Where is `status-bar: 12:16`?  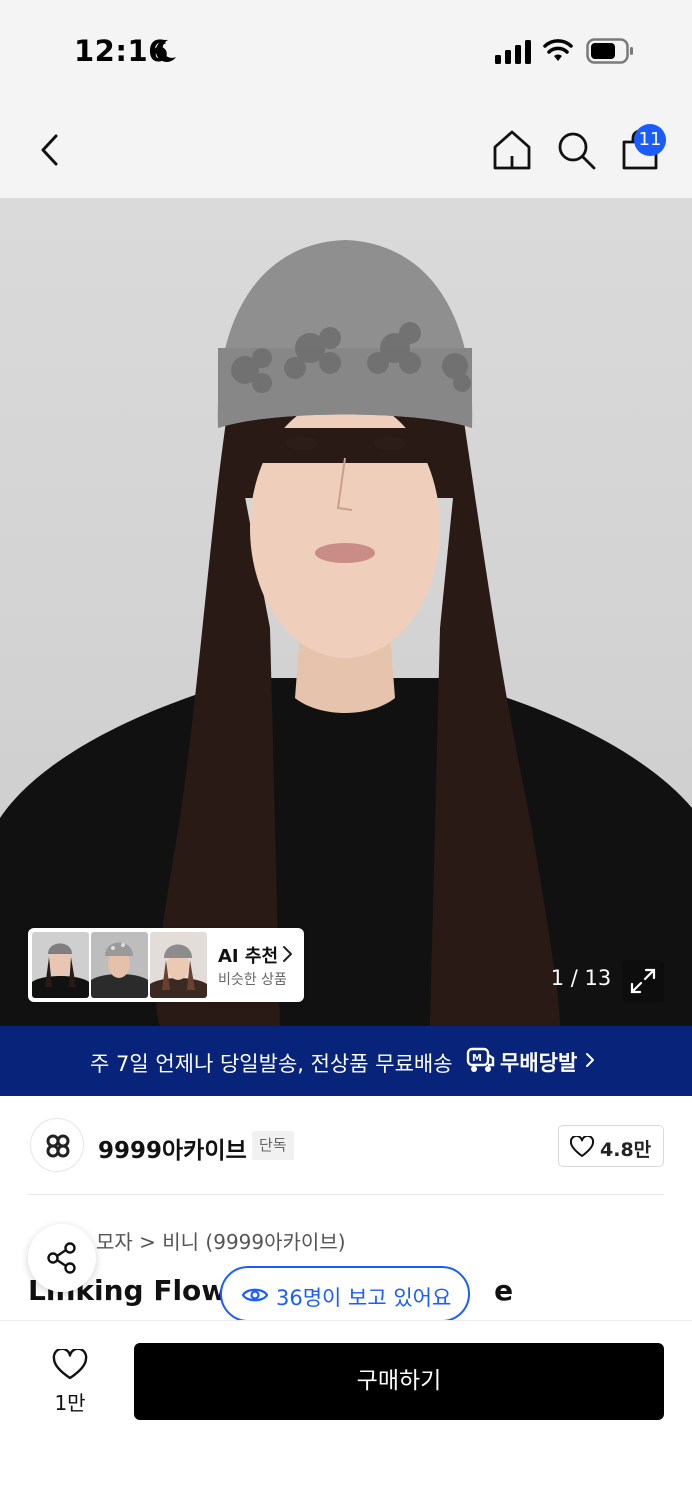
status-bar: 12:16 is located at coordinates (346, 50).